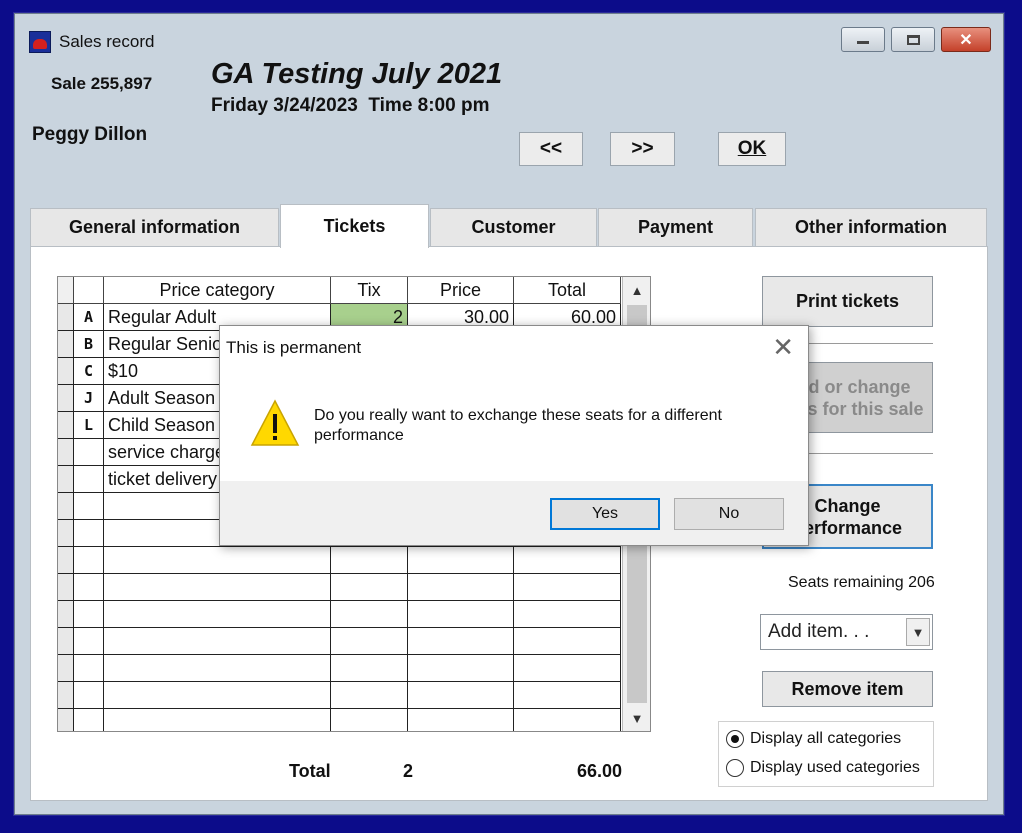 This screenshot has height=833, width=1022. I want to click on seats-remaining: Seats remaining 206, so click(861, 582).